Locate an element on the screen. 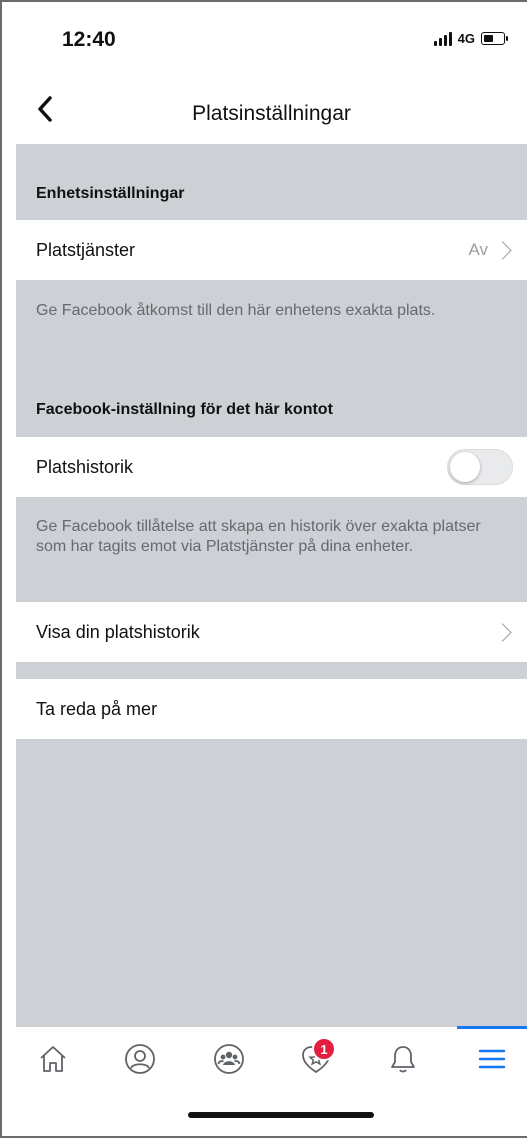  home-icon is located at coordinates (53, 1059).